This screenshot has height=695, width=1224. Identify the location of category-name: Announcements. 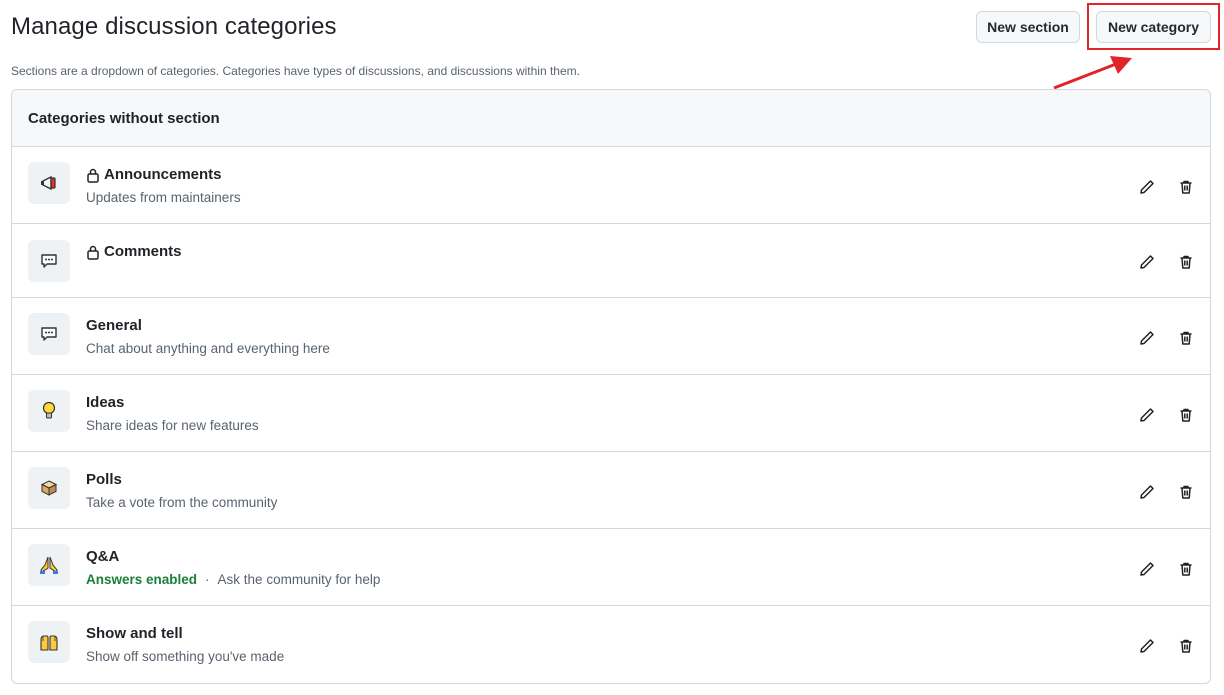
(154, 174).